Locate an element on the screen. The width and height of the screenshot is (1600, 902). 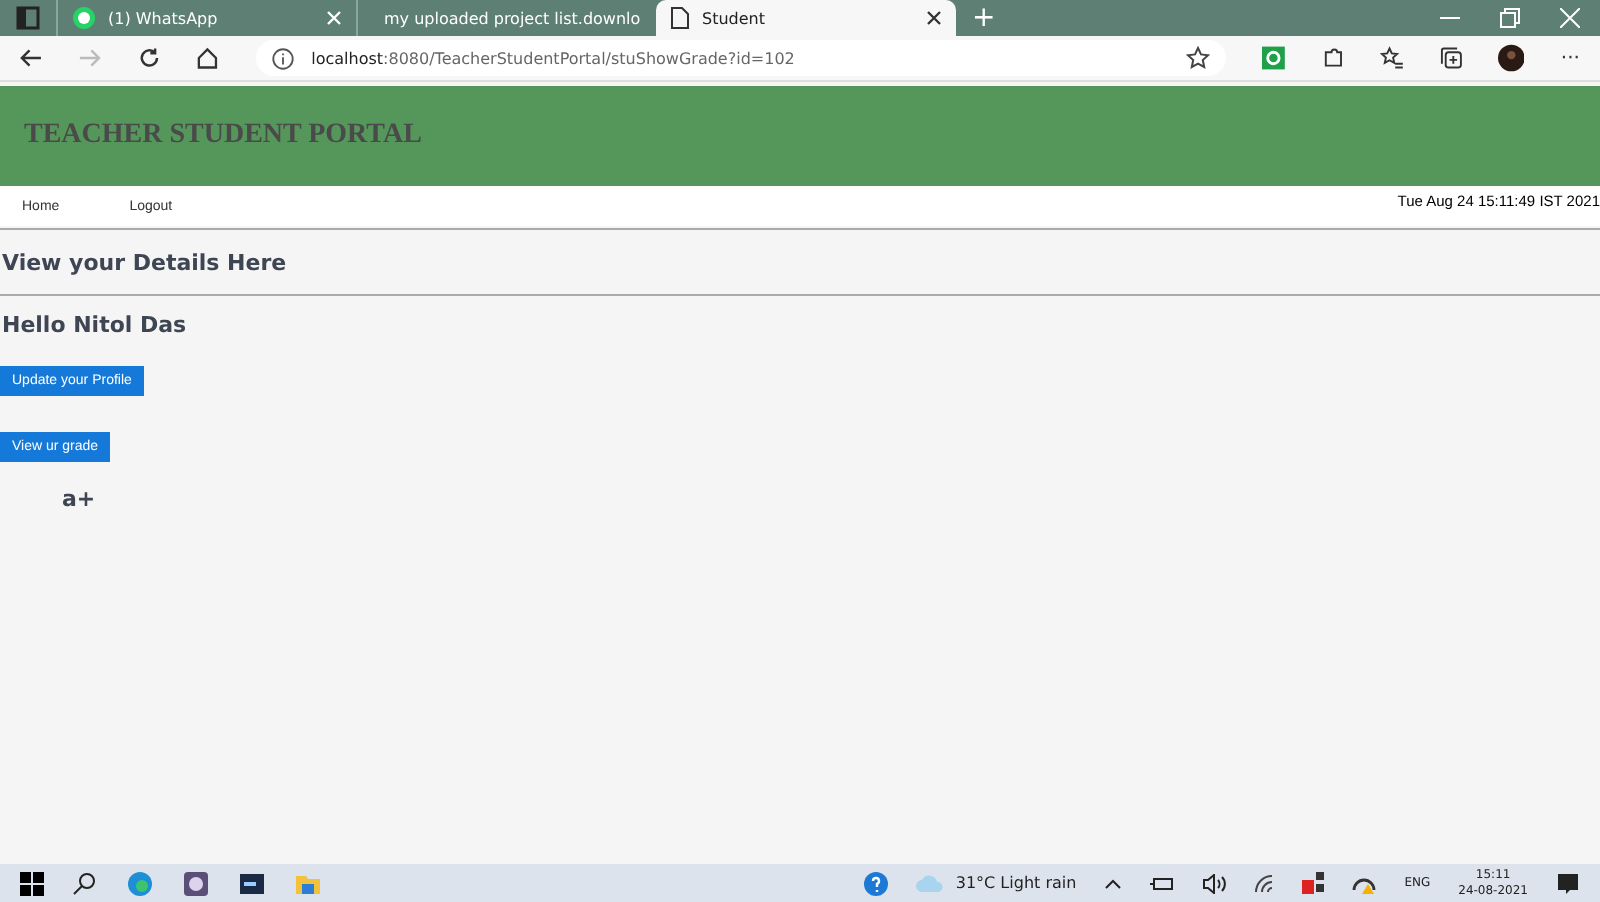
help-icon is located at coordinates (875, 883).